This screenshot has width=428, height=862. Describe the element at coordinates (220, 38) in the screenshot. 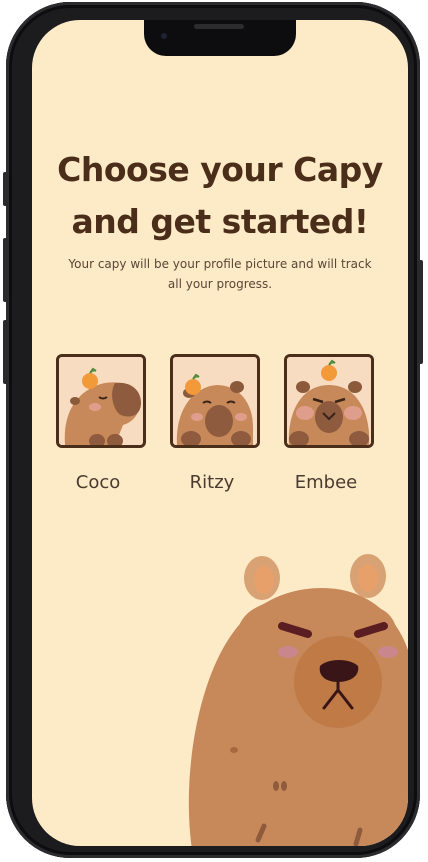

I see `notch` at that location.